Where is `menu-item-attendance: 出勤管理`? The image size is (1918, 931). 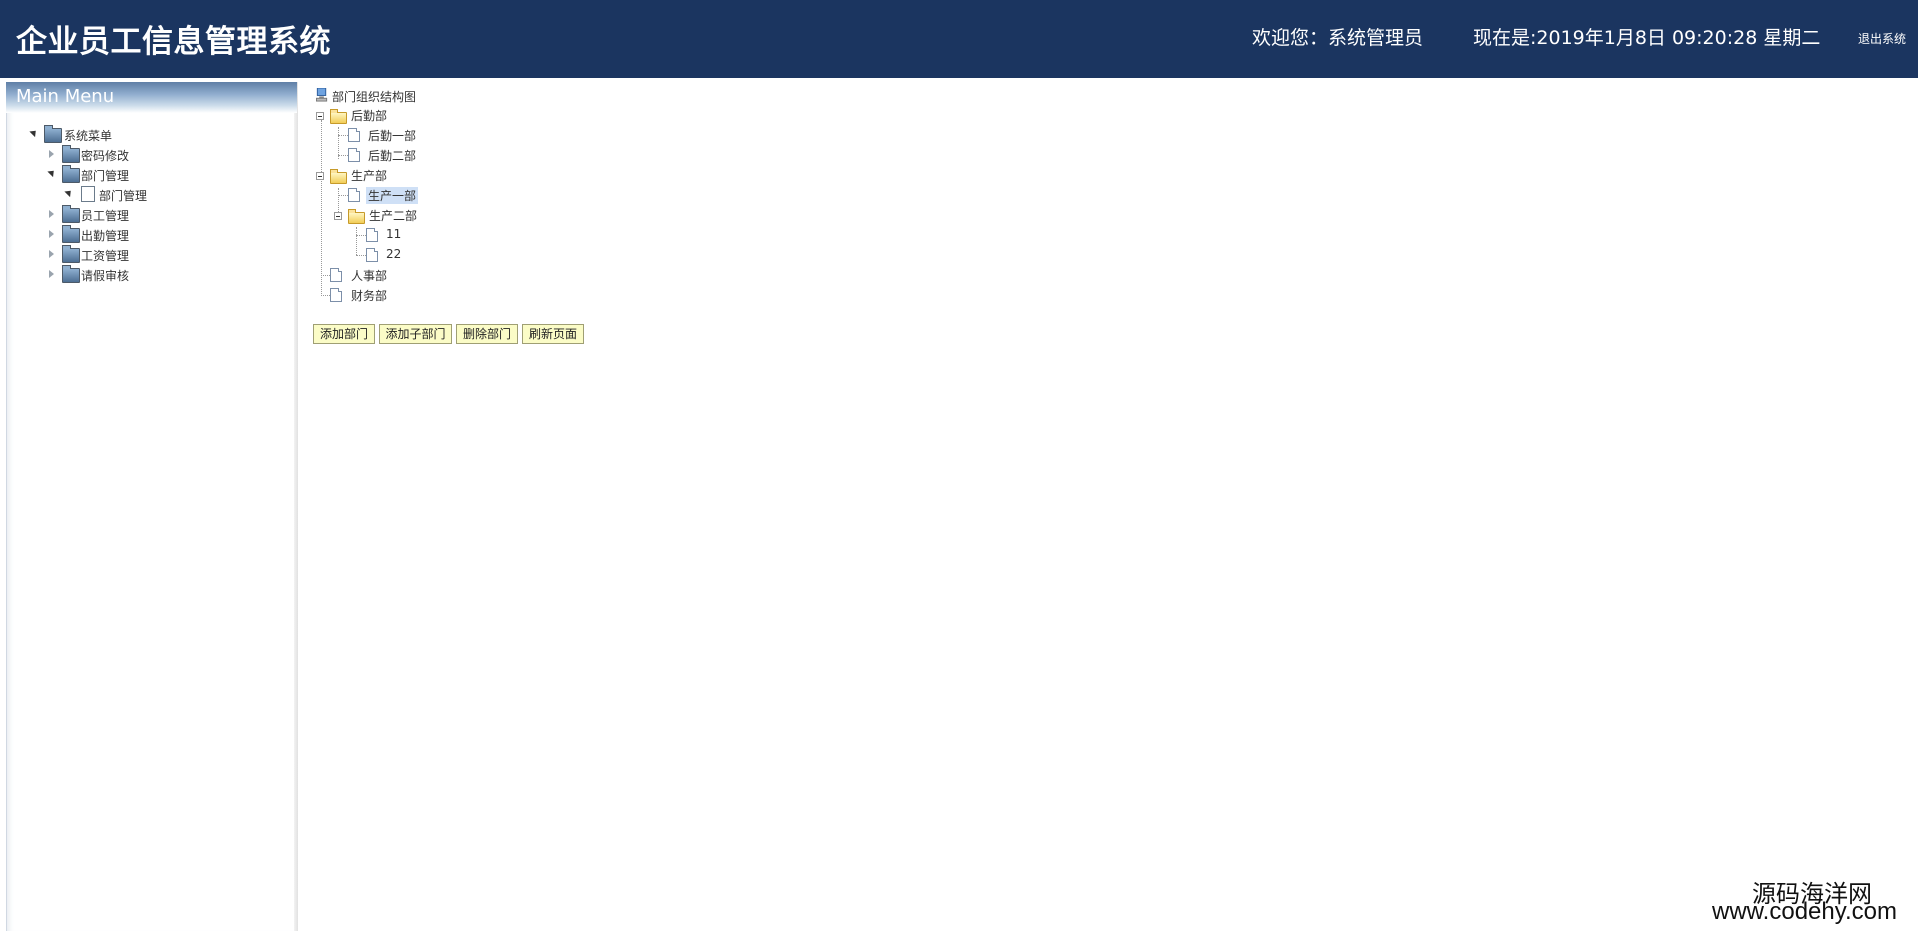
menu-item-attendance: 出勤管理 is located at coordinates (97, 234).